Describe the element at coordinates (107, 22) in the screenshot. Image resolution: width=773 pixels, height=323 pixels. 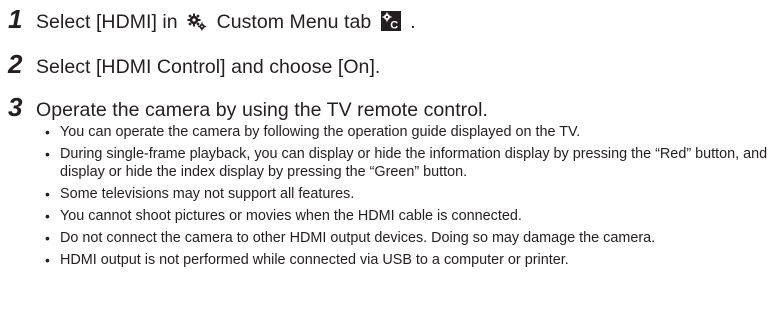
I see `step-1-text-before: Select [HDMI] in` at that location.